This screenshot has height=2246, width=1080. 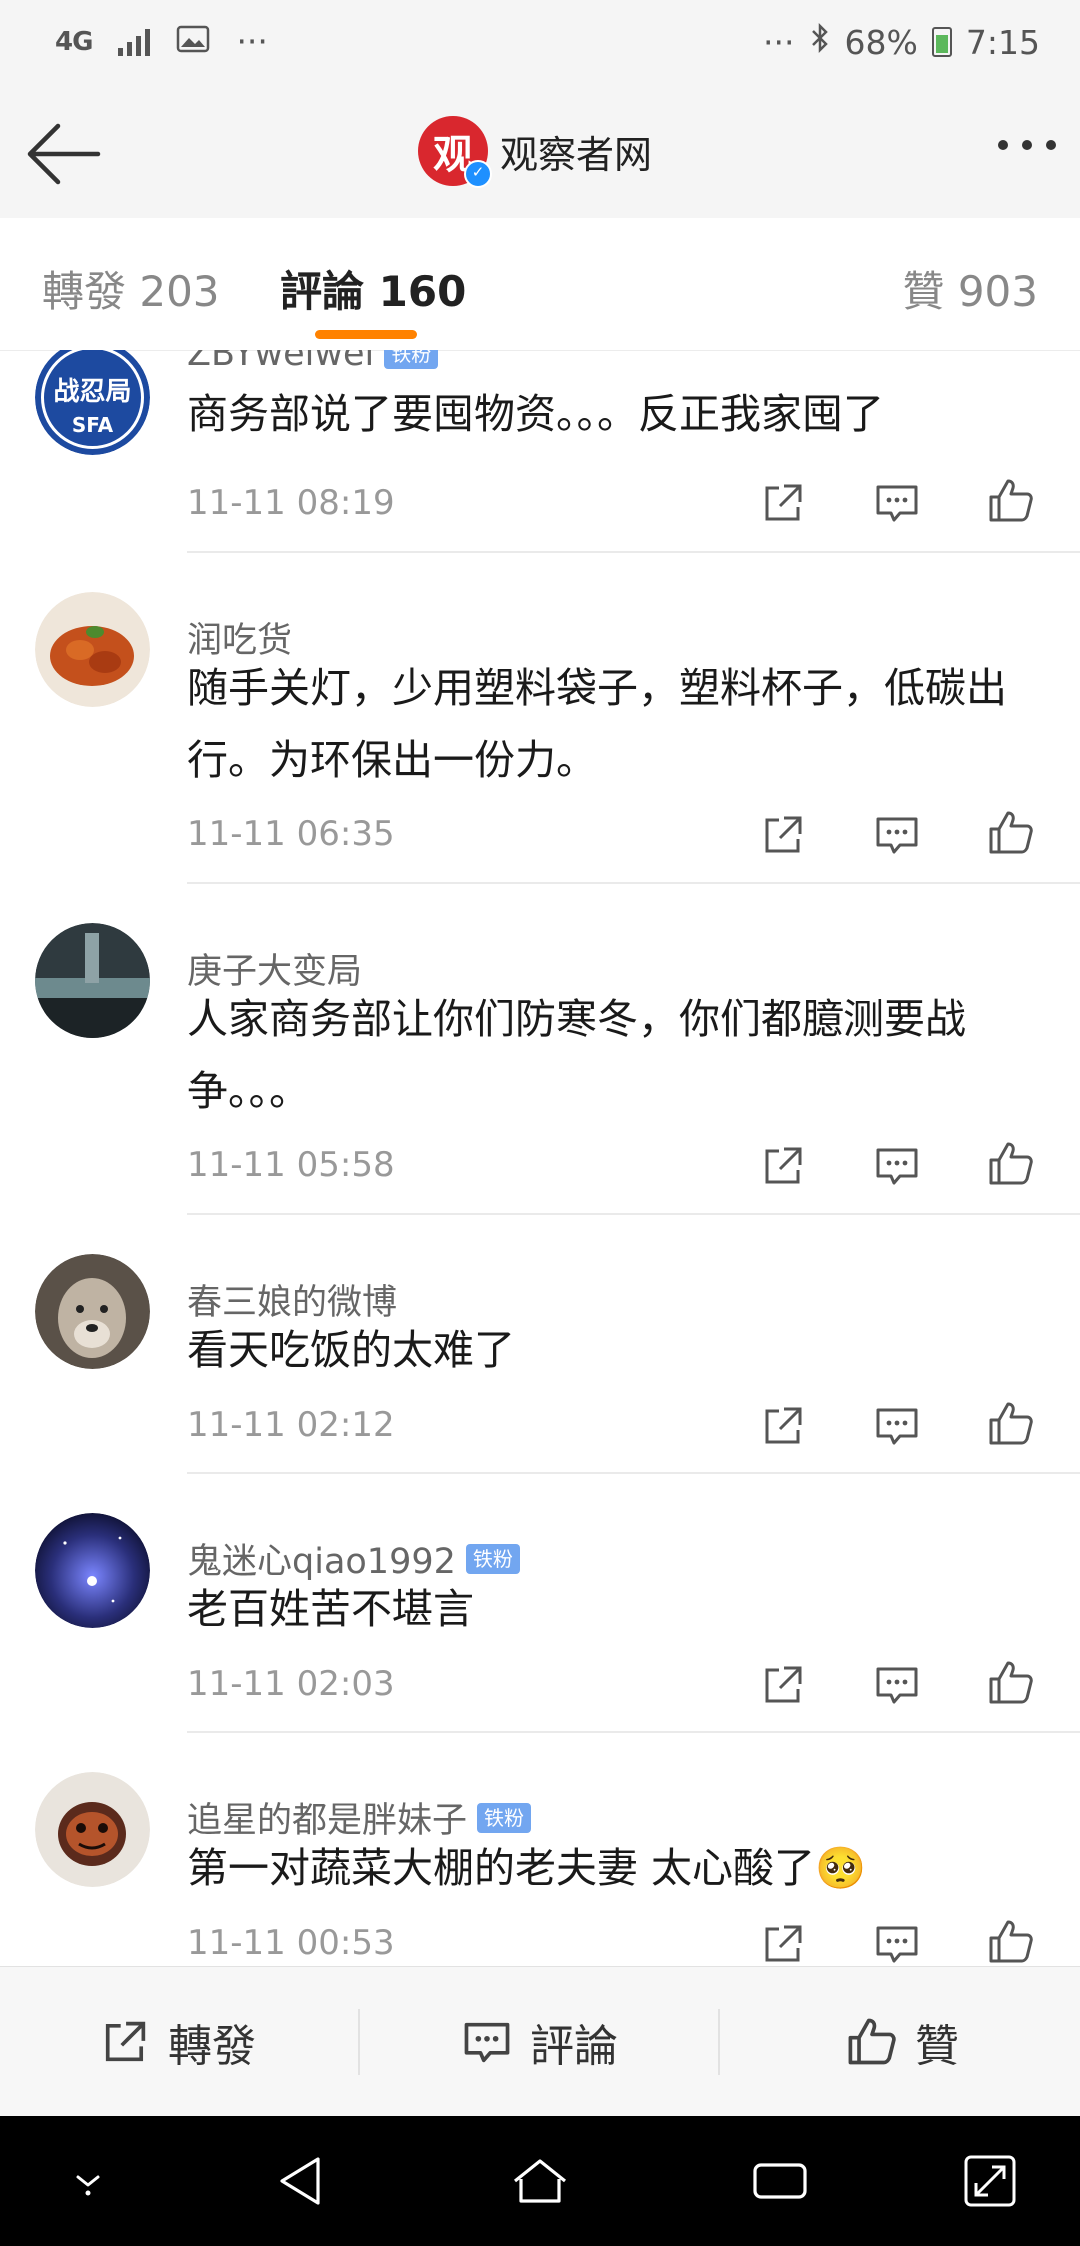 I want to click on comment-username: ZBYweiwei 铁粉, so click(x=313, y=362).